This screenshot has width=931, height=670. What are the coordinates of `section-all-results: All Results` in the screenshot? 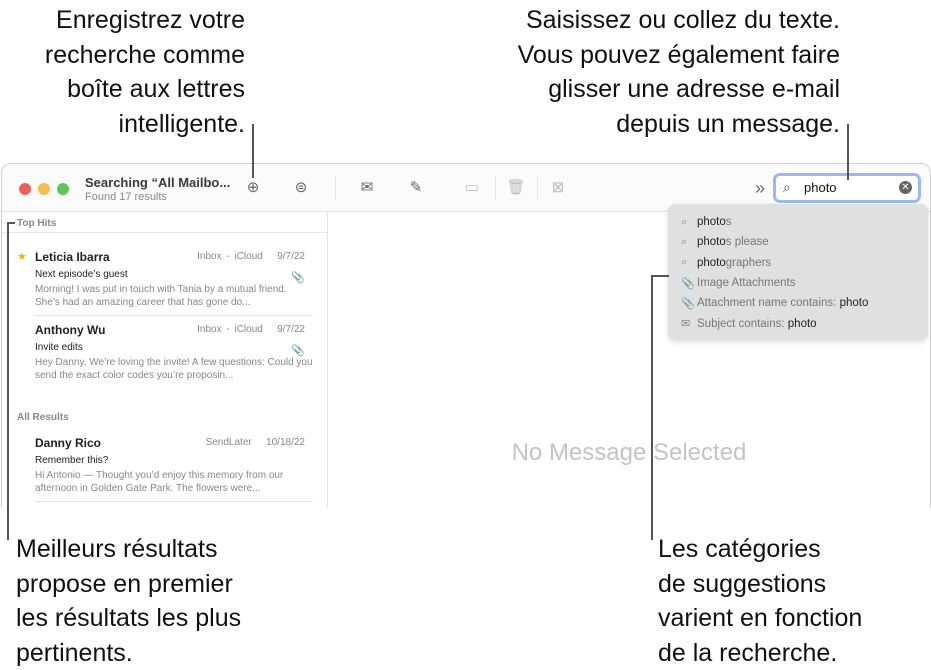 It's located at (43, 417).